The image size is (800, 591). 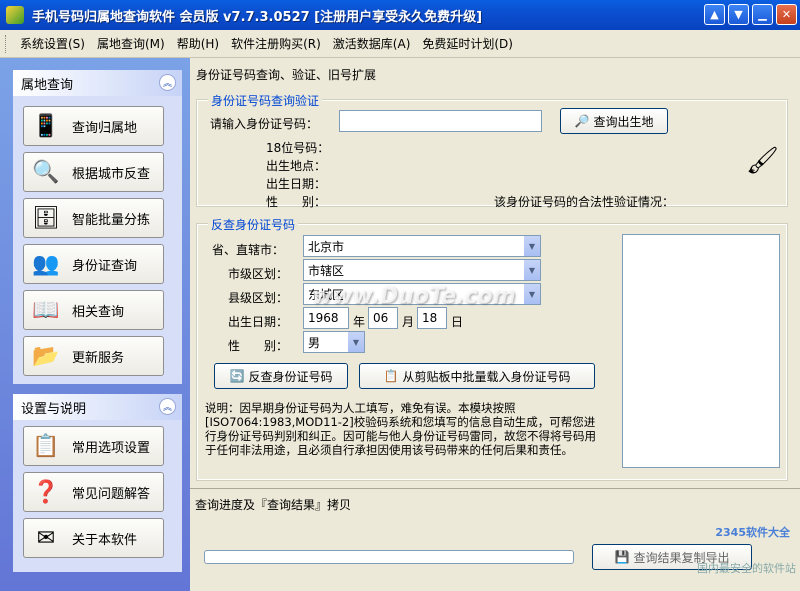 I want to click on county-label: 县级区划：, so click(x=258, y=298).